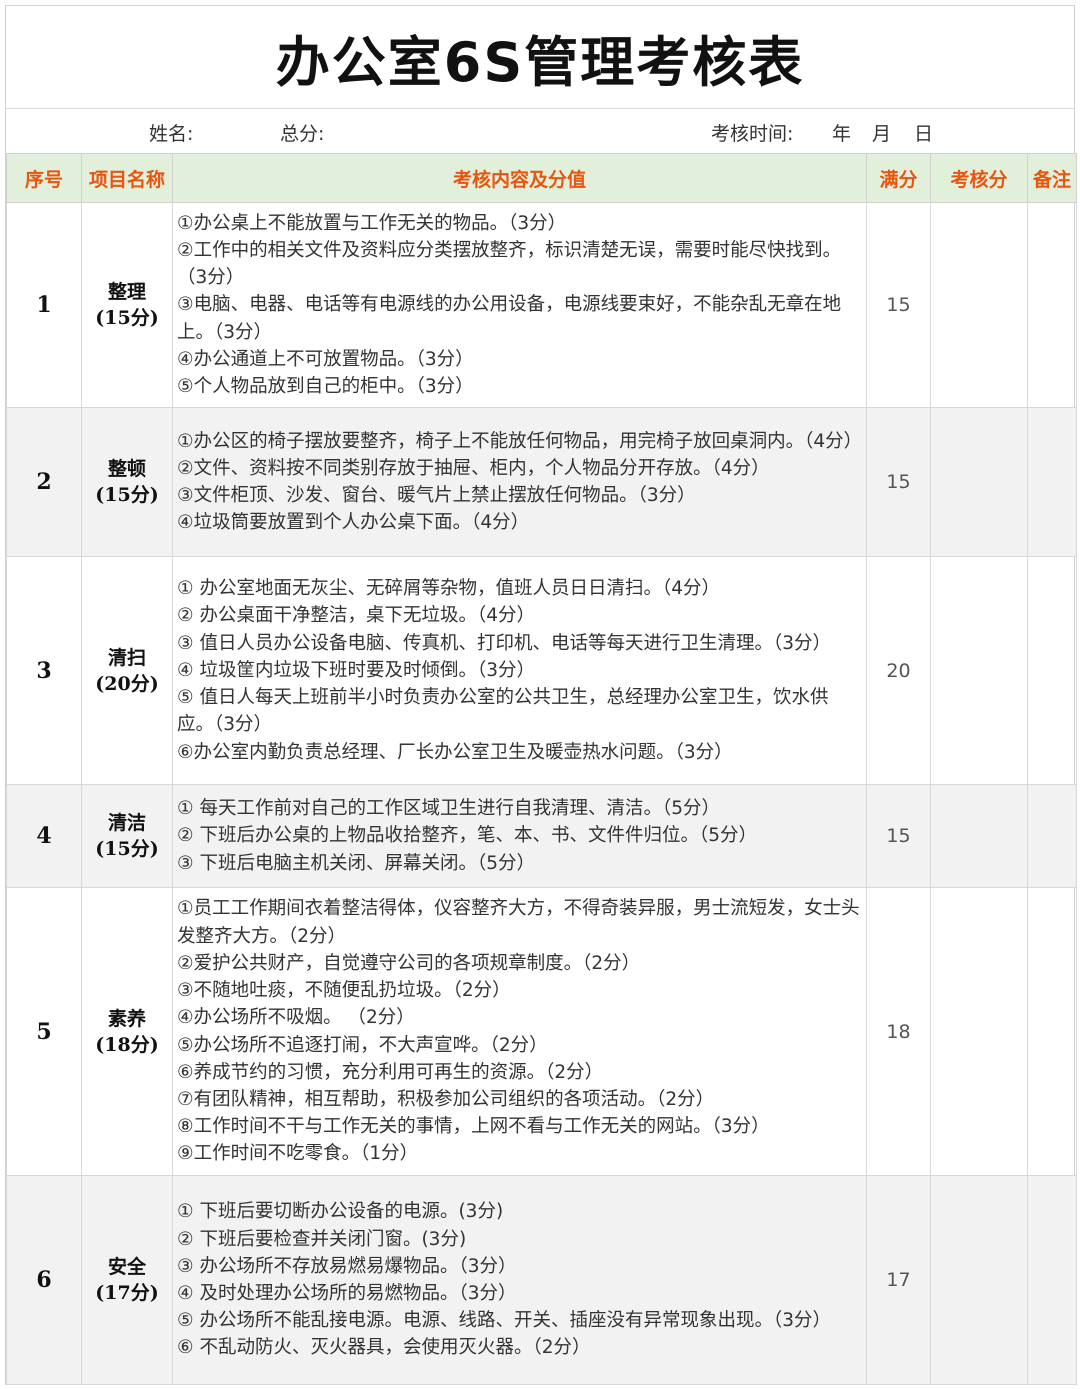  I want to click on item-name: 素养, so click(126, 1018).